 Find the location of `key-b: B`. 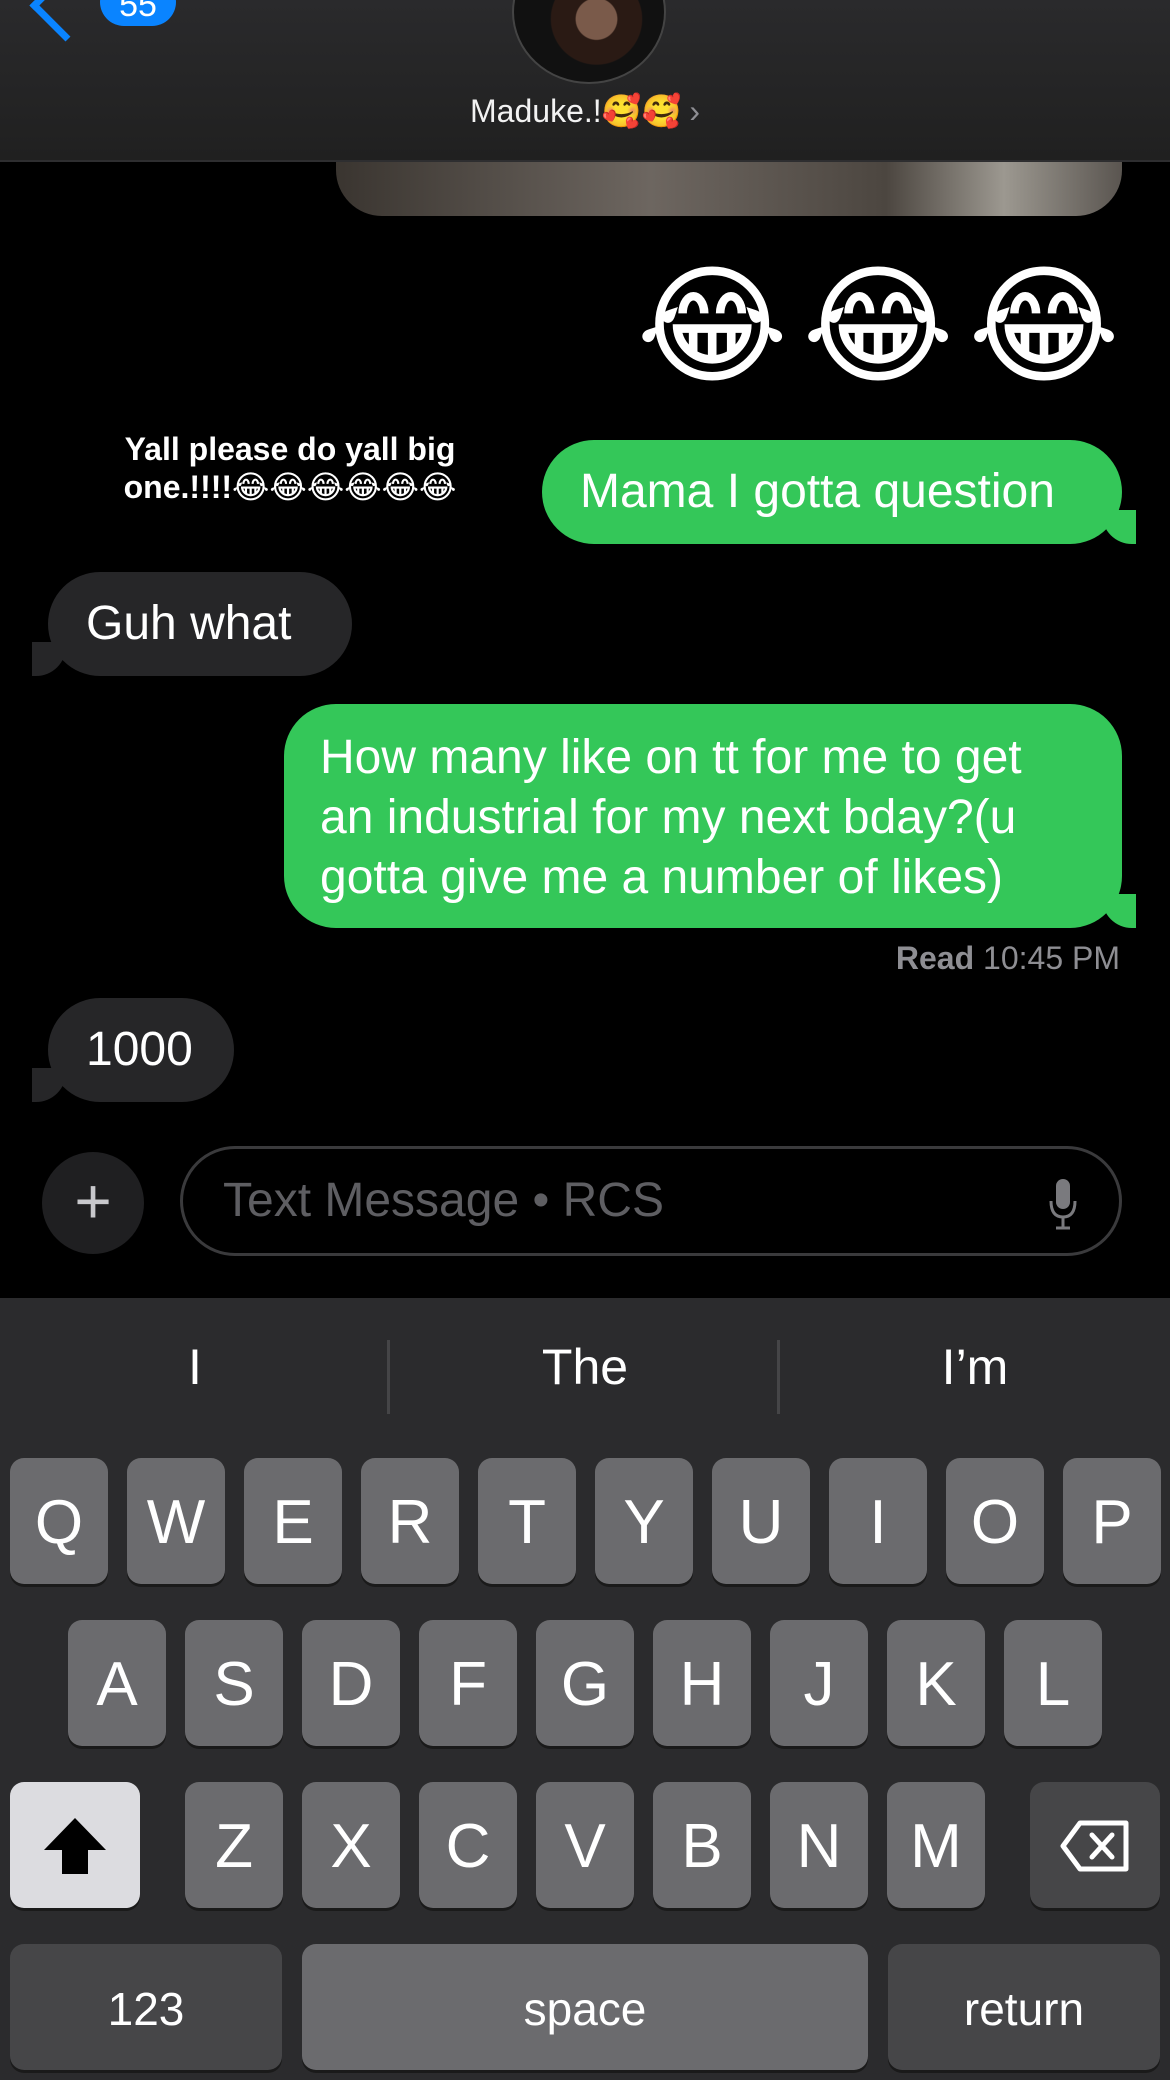

key-b: B is located at coordinates (702, 1845).